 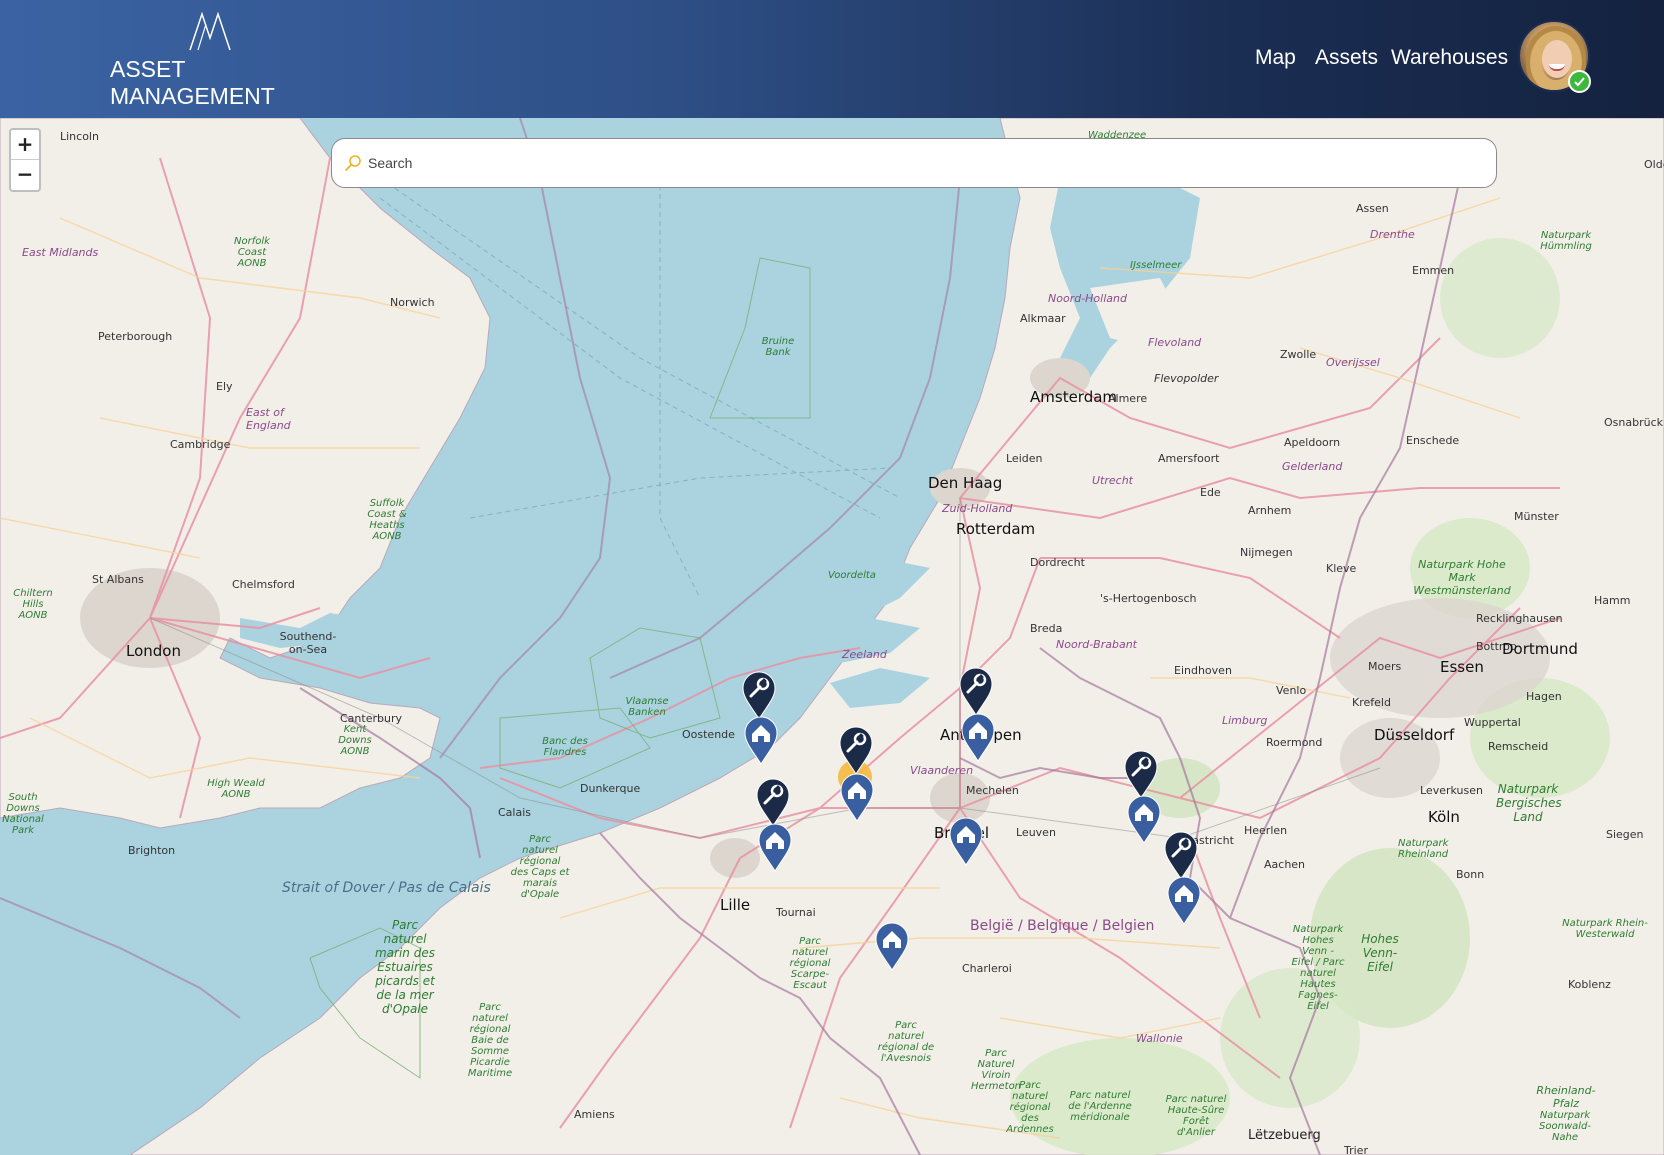 I want to click on map-label-emmen: Emmen, so click(x=1433, y=270).